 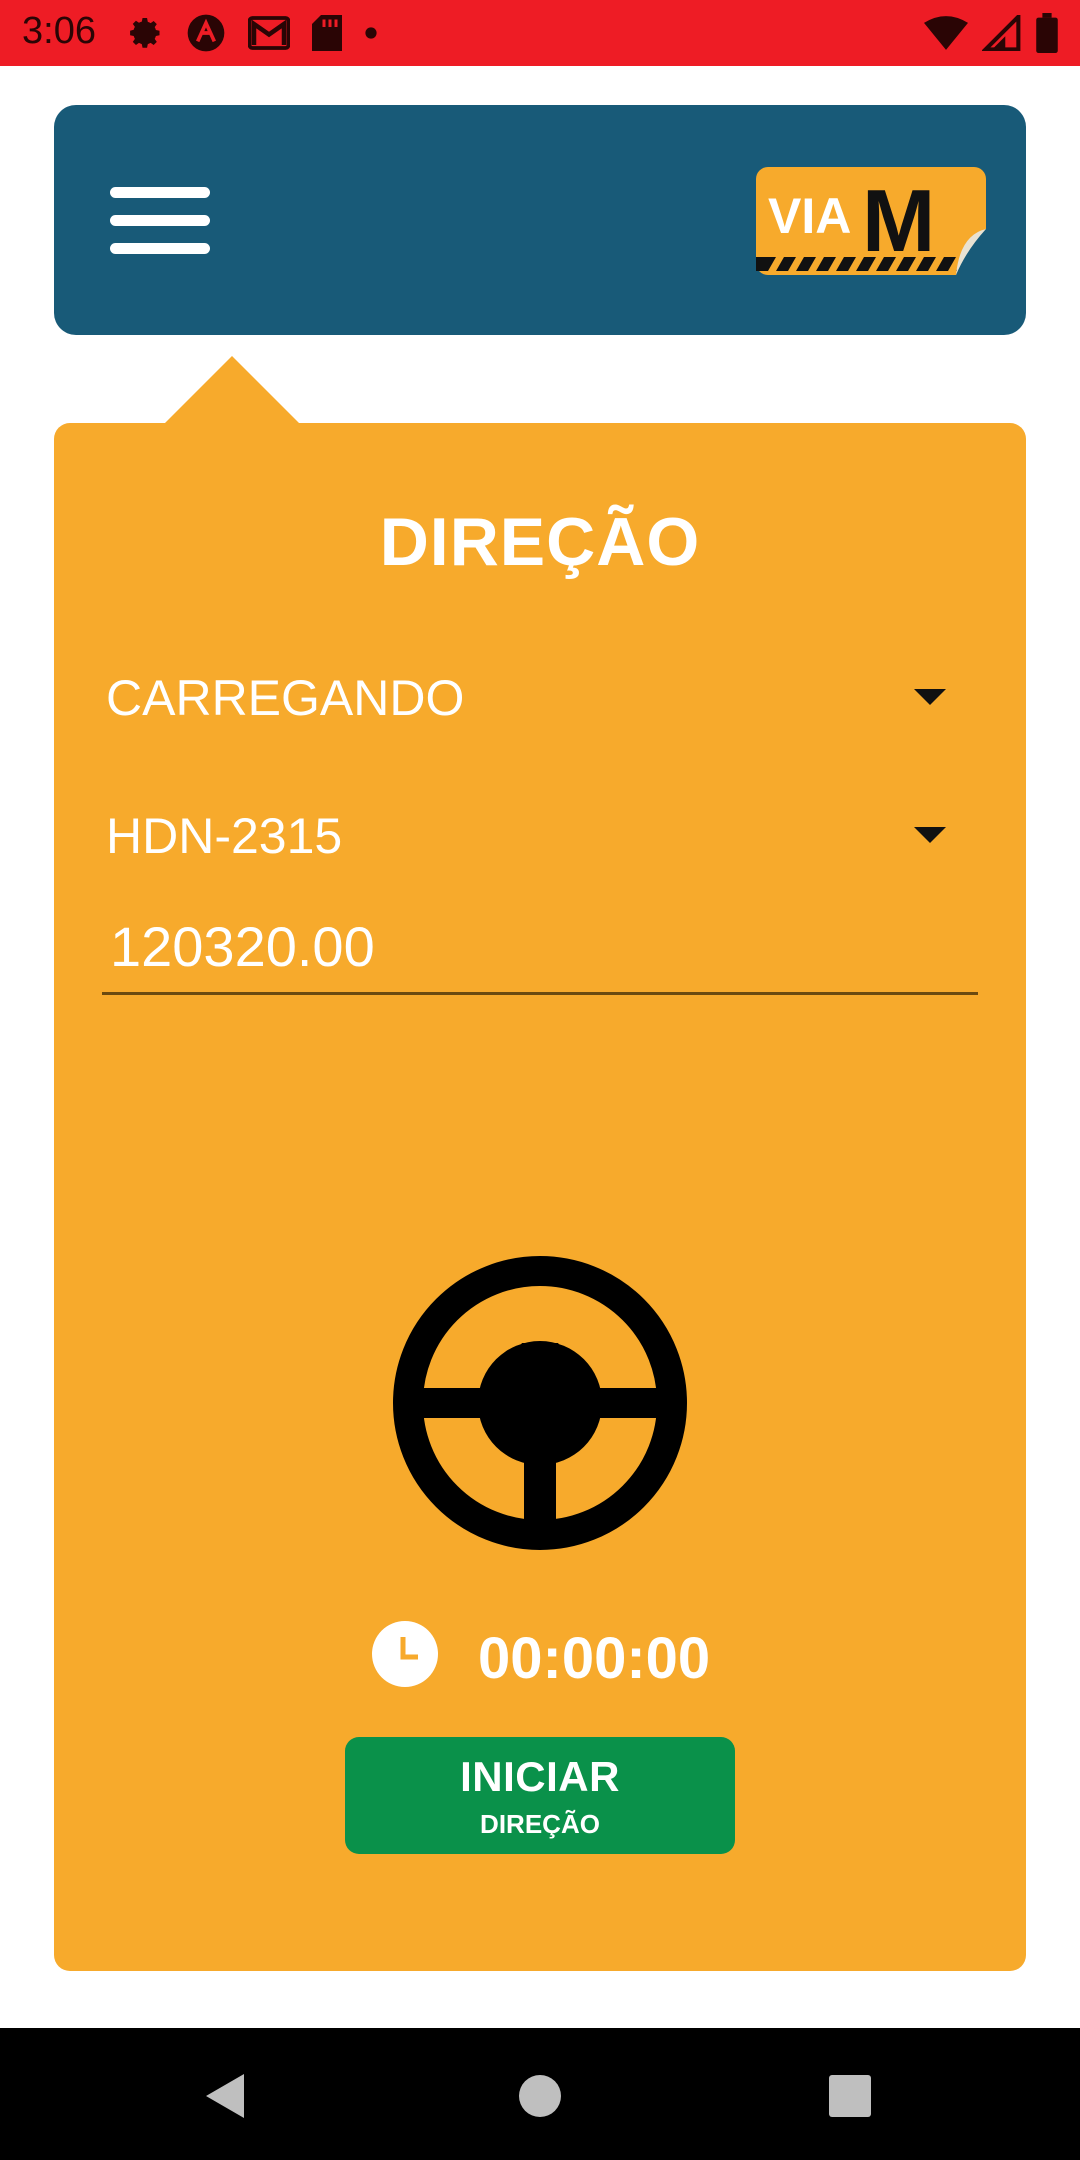 I want to click on dot-icon, so click(x=371, y=33).